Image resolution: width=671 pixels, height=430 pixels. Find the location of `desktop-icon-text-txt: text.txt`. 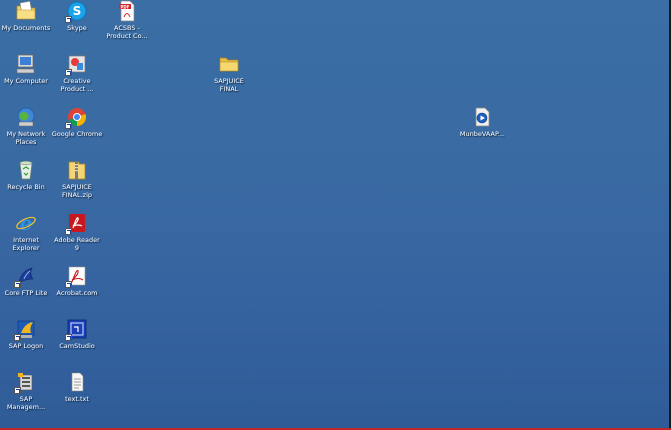

desktop-icon-text-txt: text.txt is located at coordinates (77, 387).